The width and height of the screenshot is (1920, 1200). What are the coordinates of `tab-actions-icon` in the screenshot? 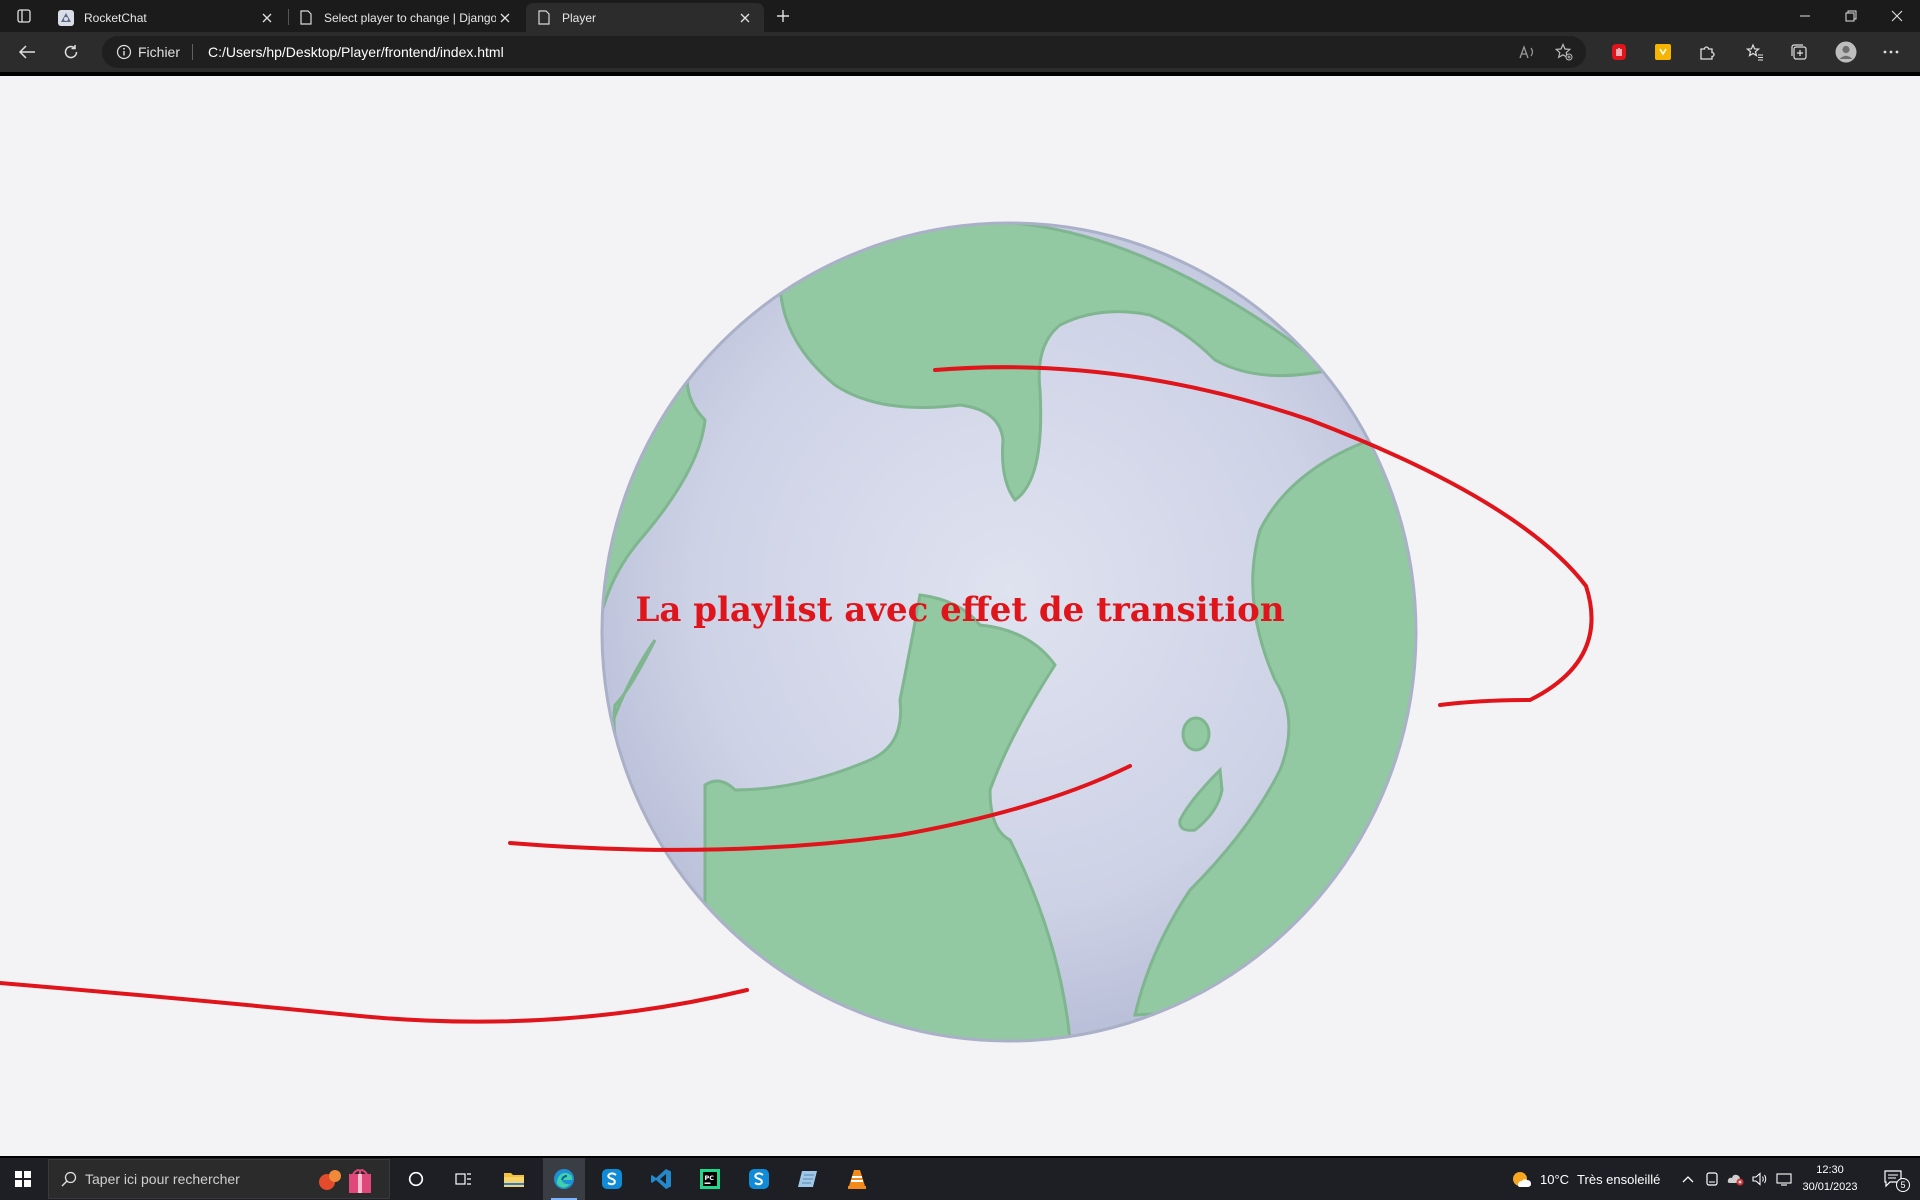 It's located at (24, 16).